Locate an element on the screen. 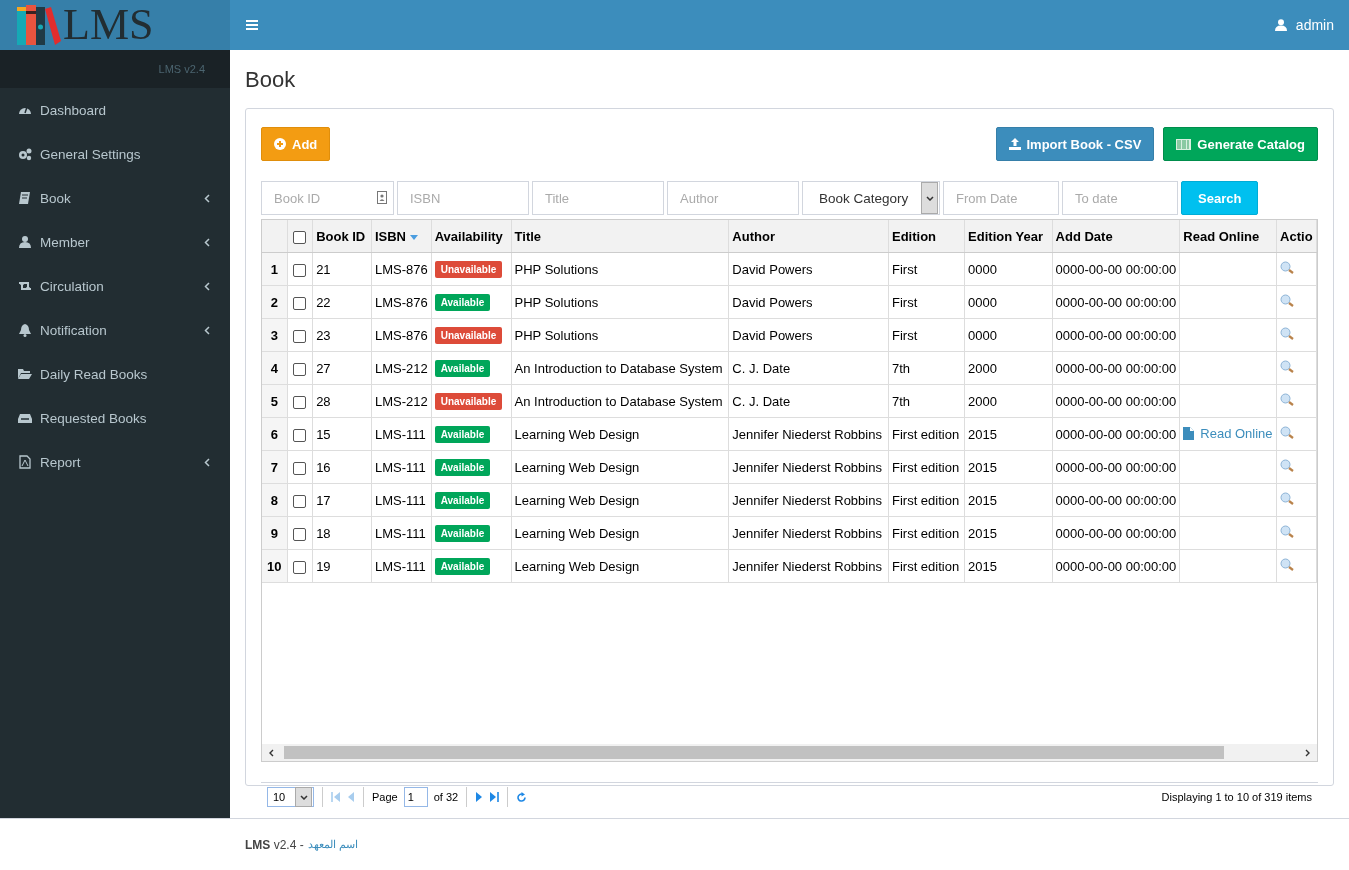  column-header: Availability is located at coordinates (471, 236).